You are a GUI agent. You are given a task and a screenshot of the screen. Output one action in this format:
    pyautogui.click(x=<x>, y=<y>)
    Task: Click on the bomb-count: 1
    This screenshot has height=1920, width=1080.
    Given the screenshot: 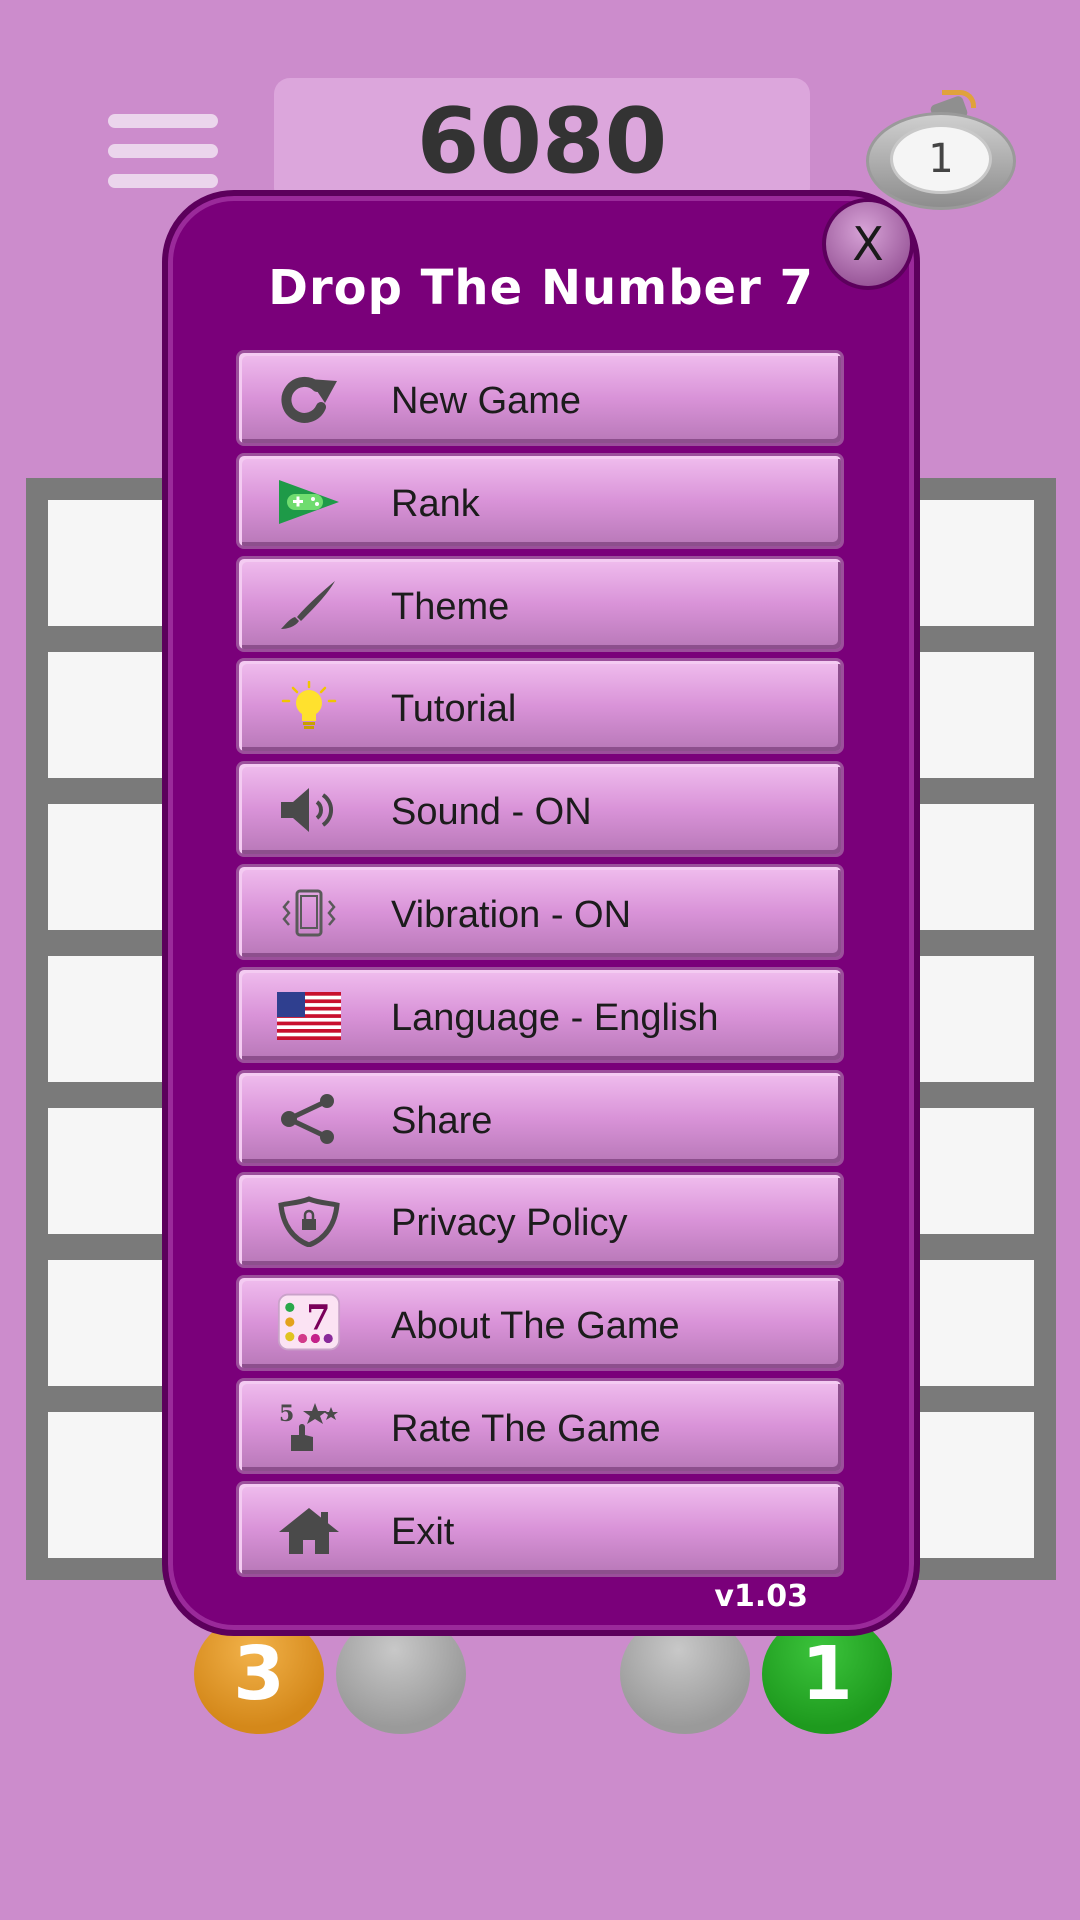 What is the action you would take?
    pyautogui.click(x=941, y=159)
    